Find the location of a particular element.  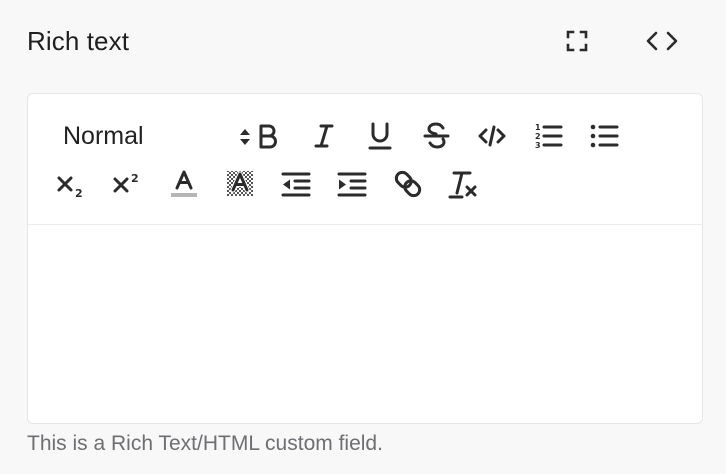

bold-button is located at coordinates (268, 136).